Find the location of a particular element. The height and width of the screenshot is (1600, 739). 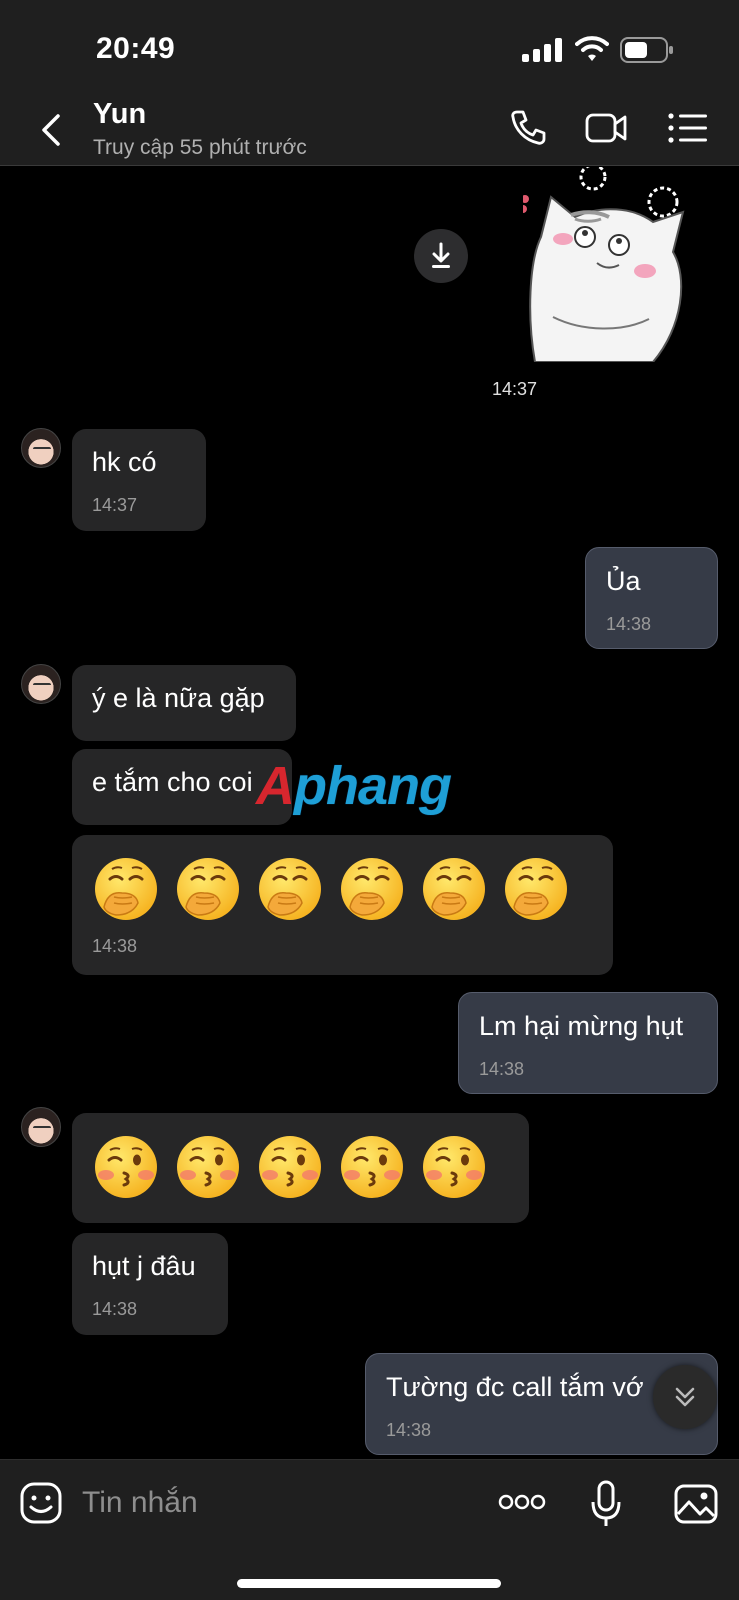

message-text: Tường đc call tắm vớ is located at coordinates (515, 1387).